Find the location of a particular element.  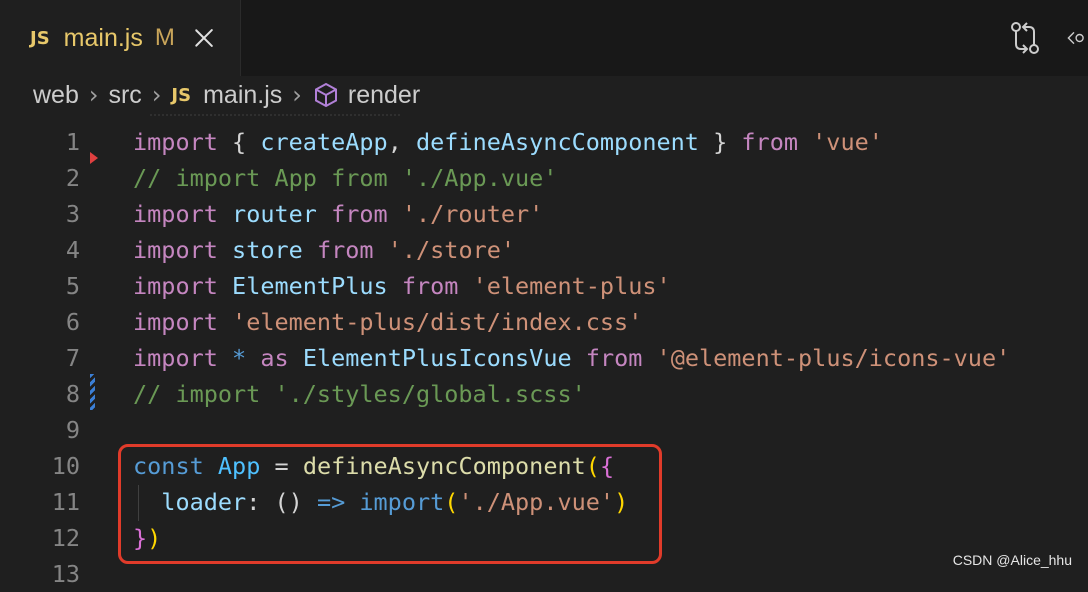

code-line: 13 is located at coordinates (544, 574).